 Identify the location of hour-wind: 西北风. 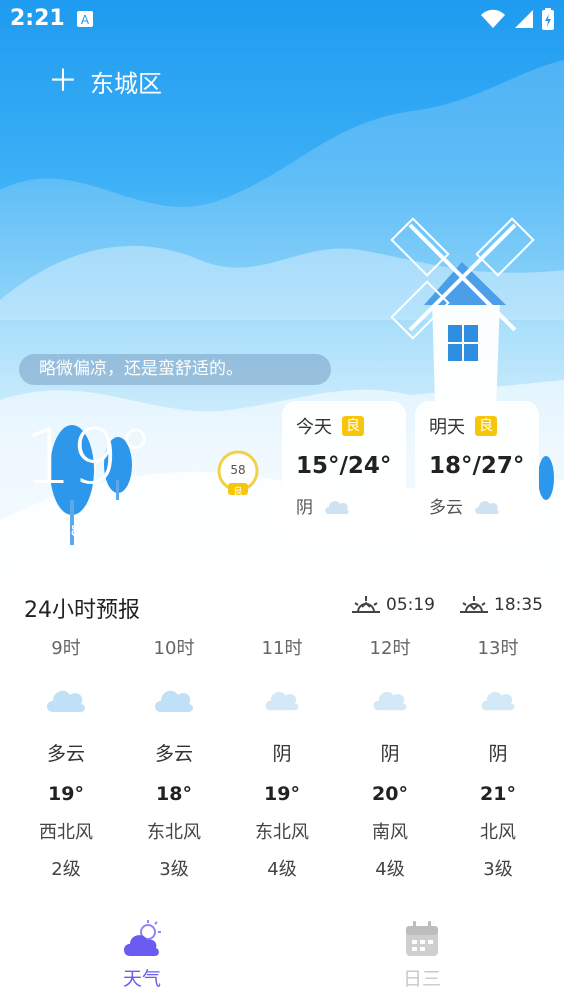
(66, 832).